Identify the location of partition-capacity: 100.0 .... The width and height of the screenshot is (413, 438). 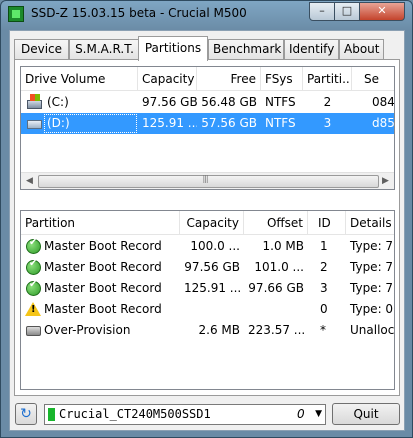
(215, 246).